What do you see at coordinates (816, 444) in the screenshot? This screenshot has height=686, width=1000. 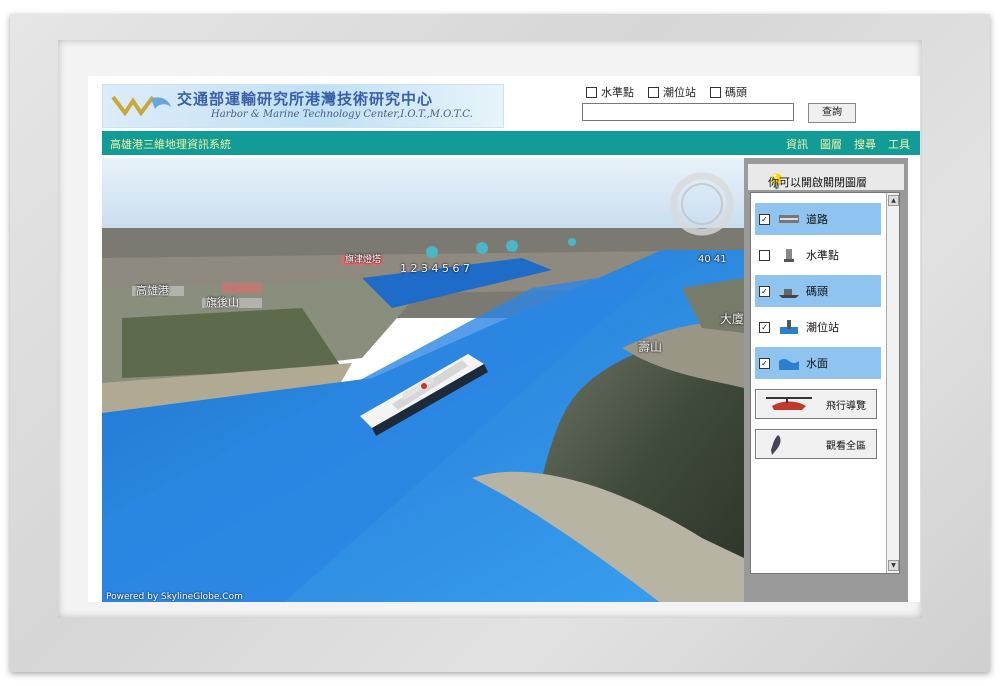 I see `view-all-button: 觀看全區` at bounding box center [816, 444].